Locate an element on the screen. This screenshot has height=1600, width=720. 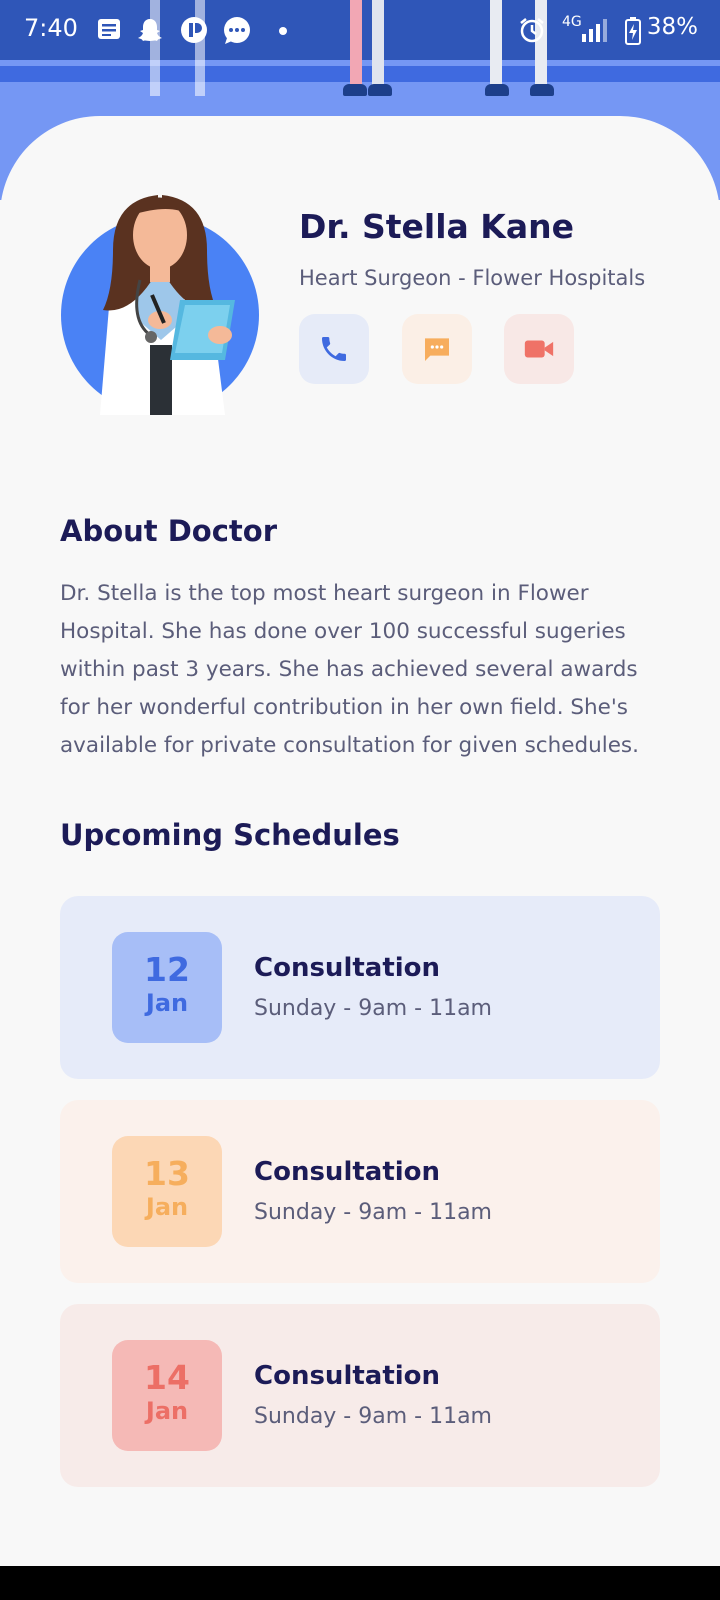
news-icon is located at coordinates (109, 29).